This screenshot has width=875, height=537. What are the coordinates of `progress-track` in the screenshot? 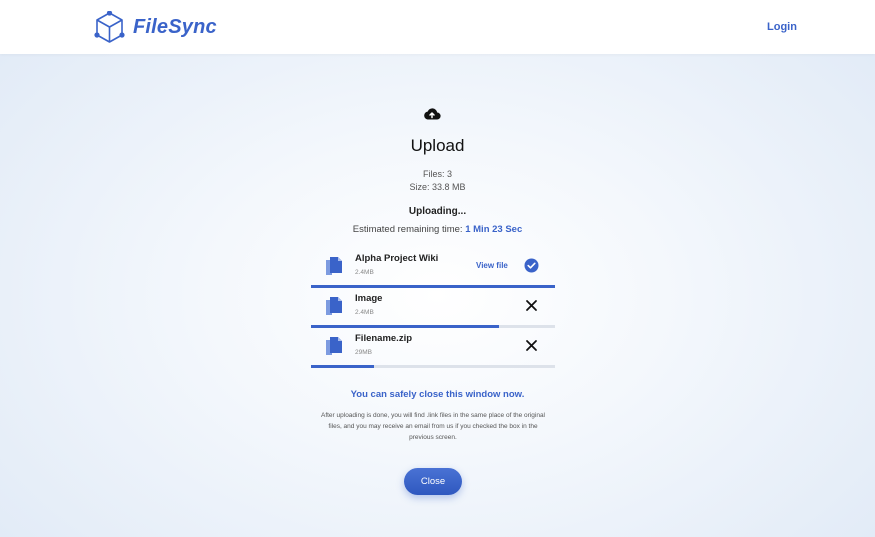 It's located at (433, 366).